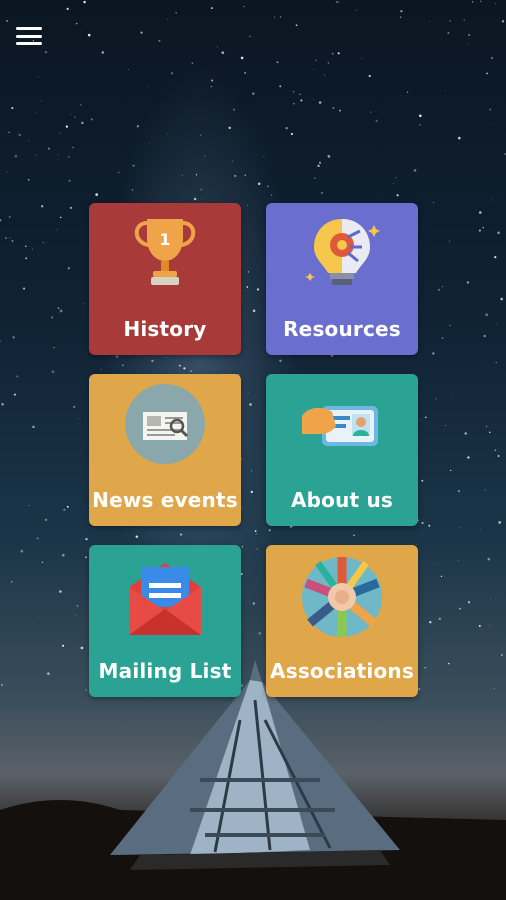 This screenshot has height=900, width=506. Describe the element at coordinates (342, 500) in the screenshot. I see `about-us-label: About us` at that location.